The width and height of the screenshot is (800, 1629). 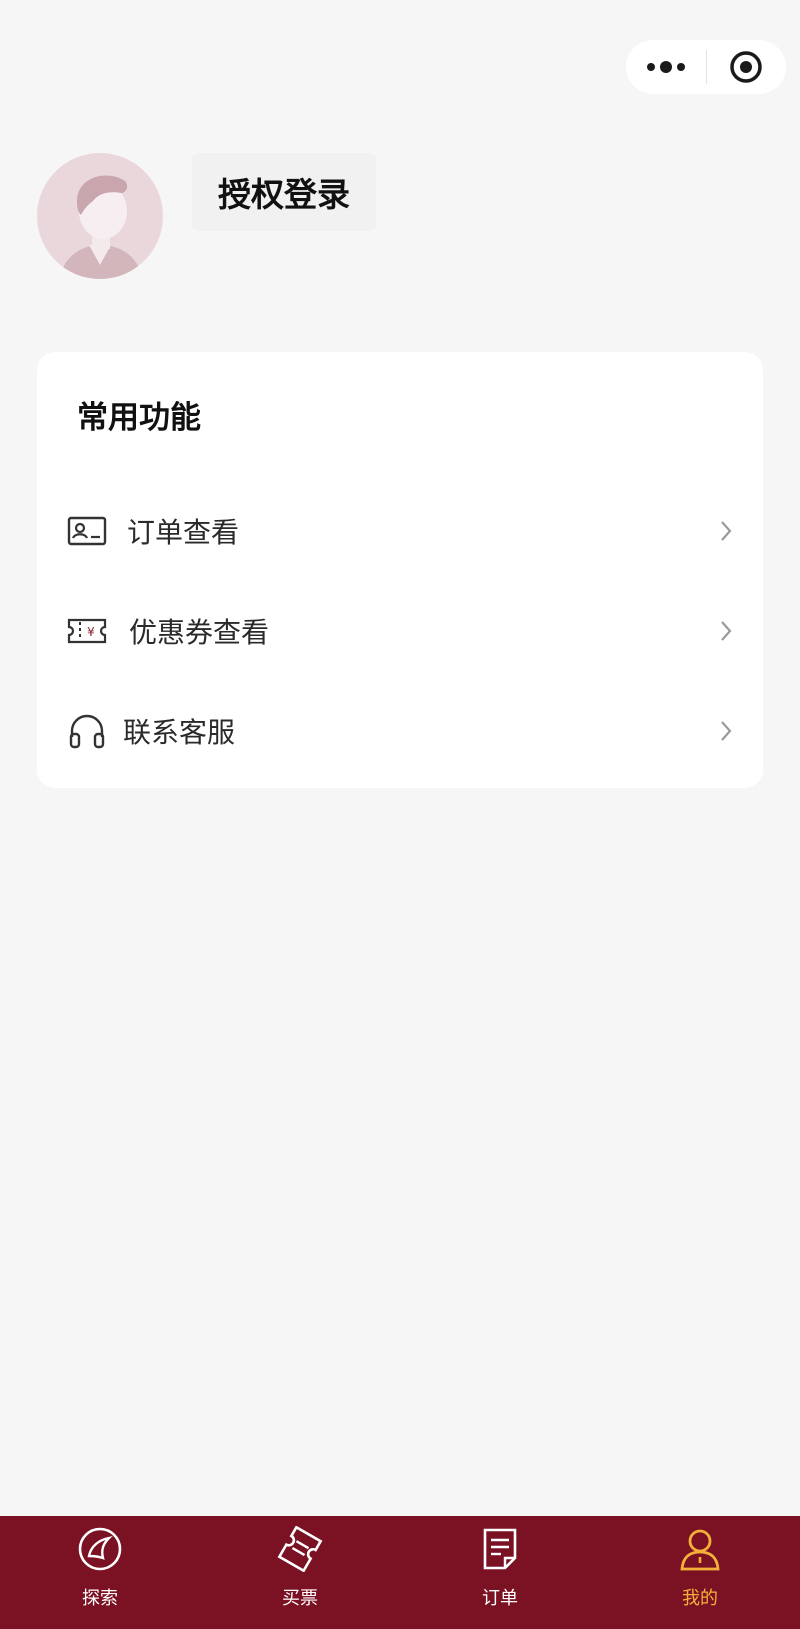 I want to click on tab-label: 买票, so click(x=300, y=1598).